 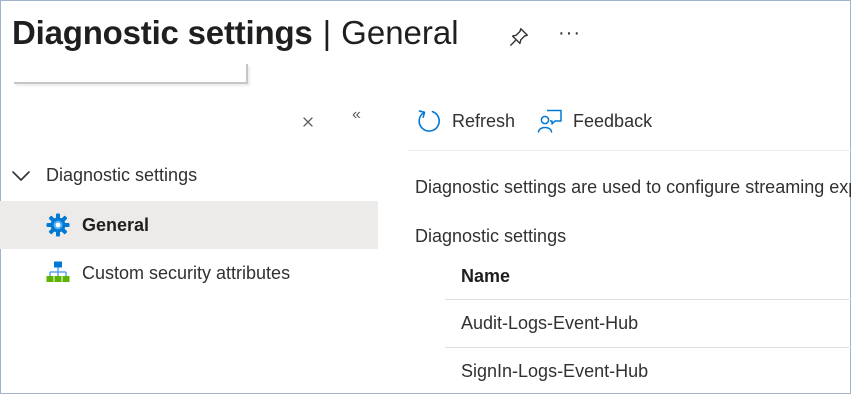 I want to click on chevron-down-icon, so click(x=21, y=176).